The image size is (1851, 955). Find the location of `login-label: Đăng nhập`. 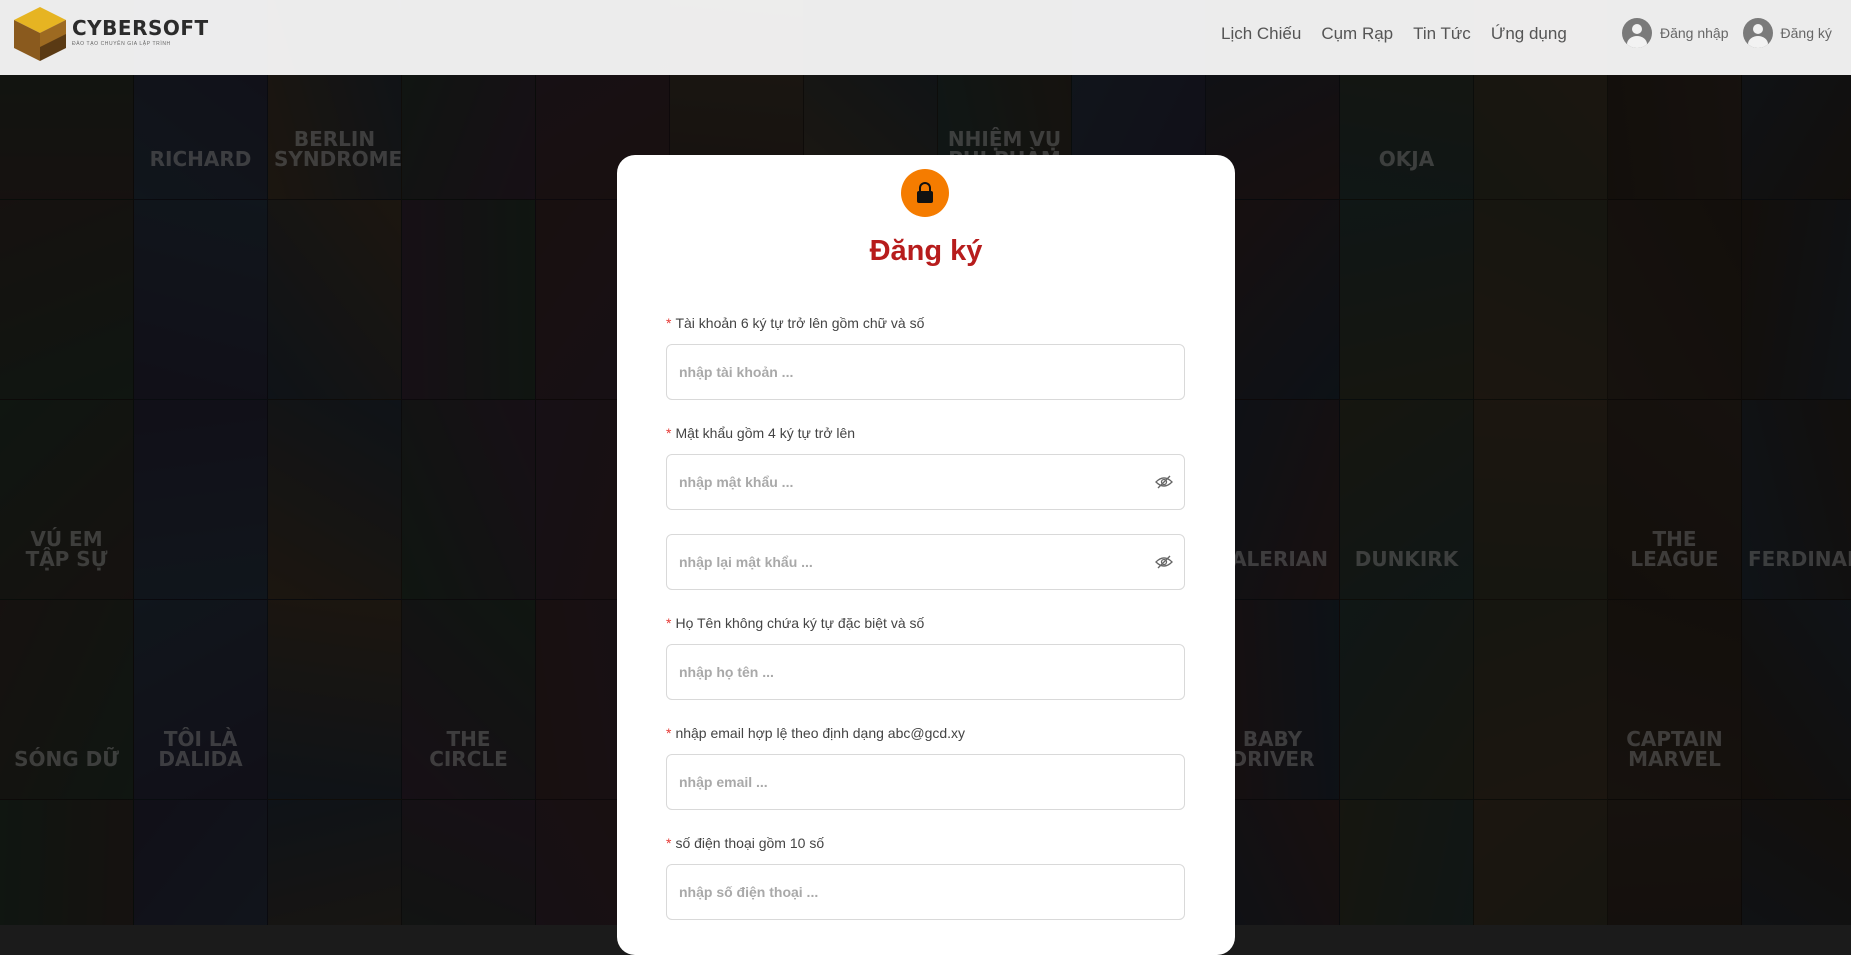

login-label: Đăng nhập is located at coordinates (1694, 33).